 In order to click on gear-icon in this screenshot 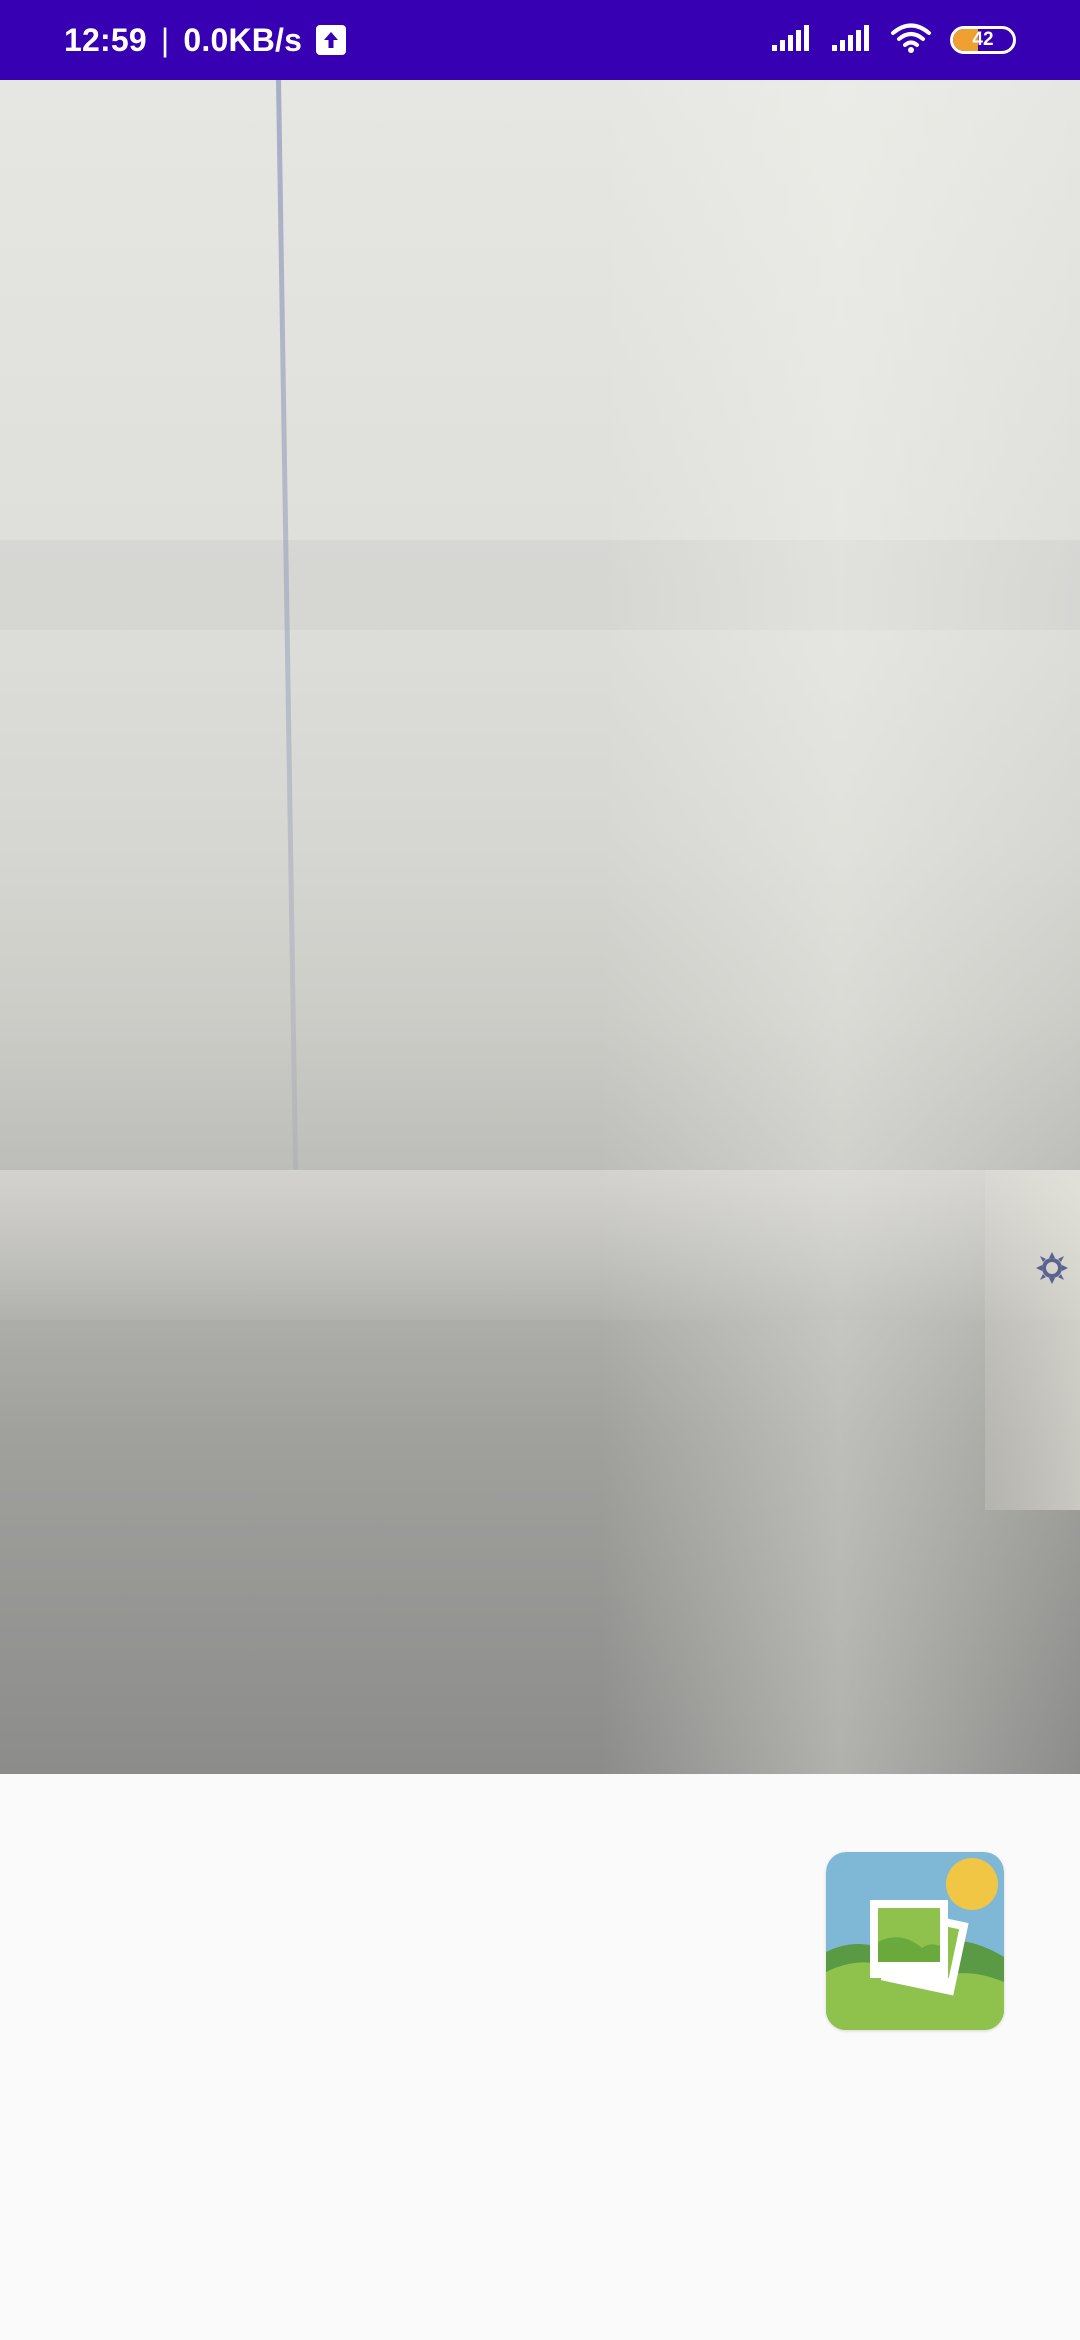, I will do `click(1052, 1268)`.